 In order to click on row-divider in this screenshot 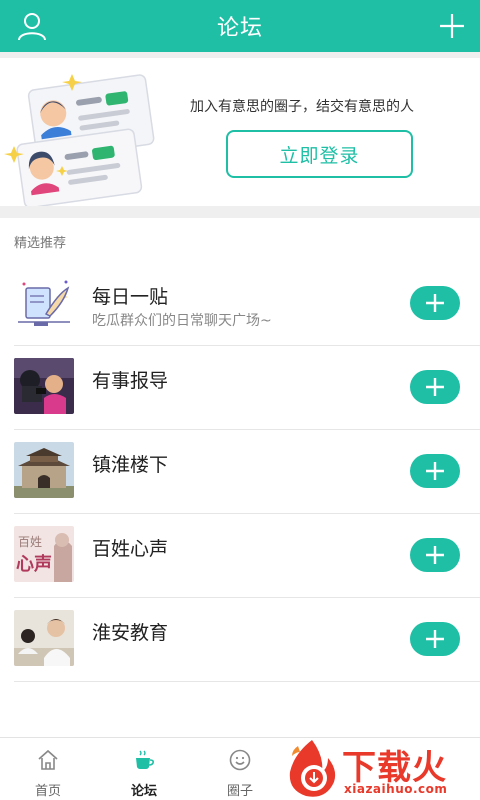, I will do `click(247, 681)`.